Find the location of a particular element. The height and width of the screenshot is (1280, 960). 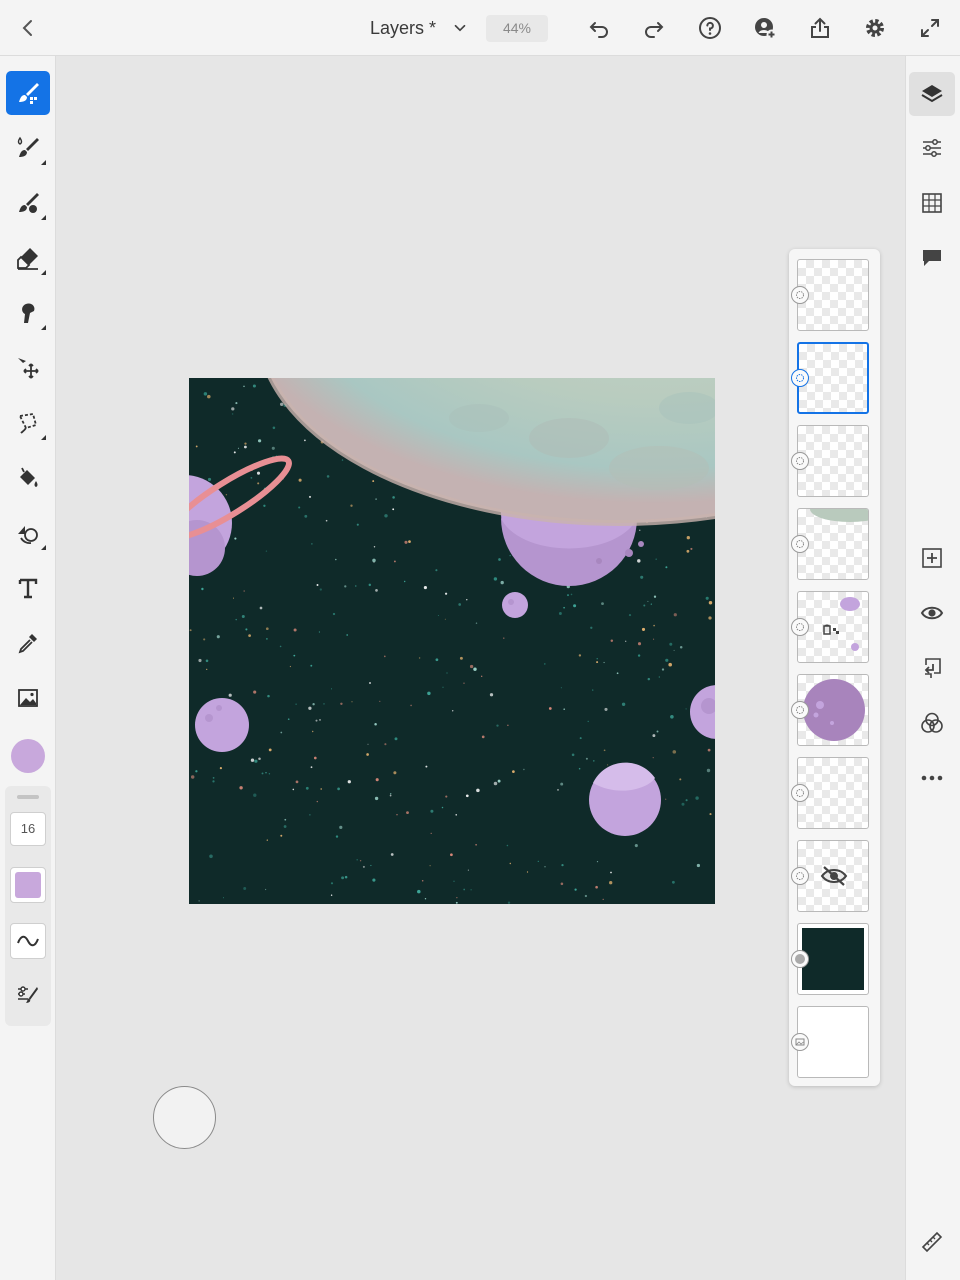

transform-icon is located at coordinates (28, 535).